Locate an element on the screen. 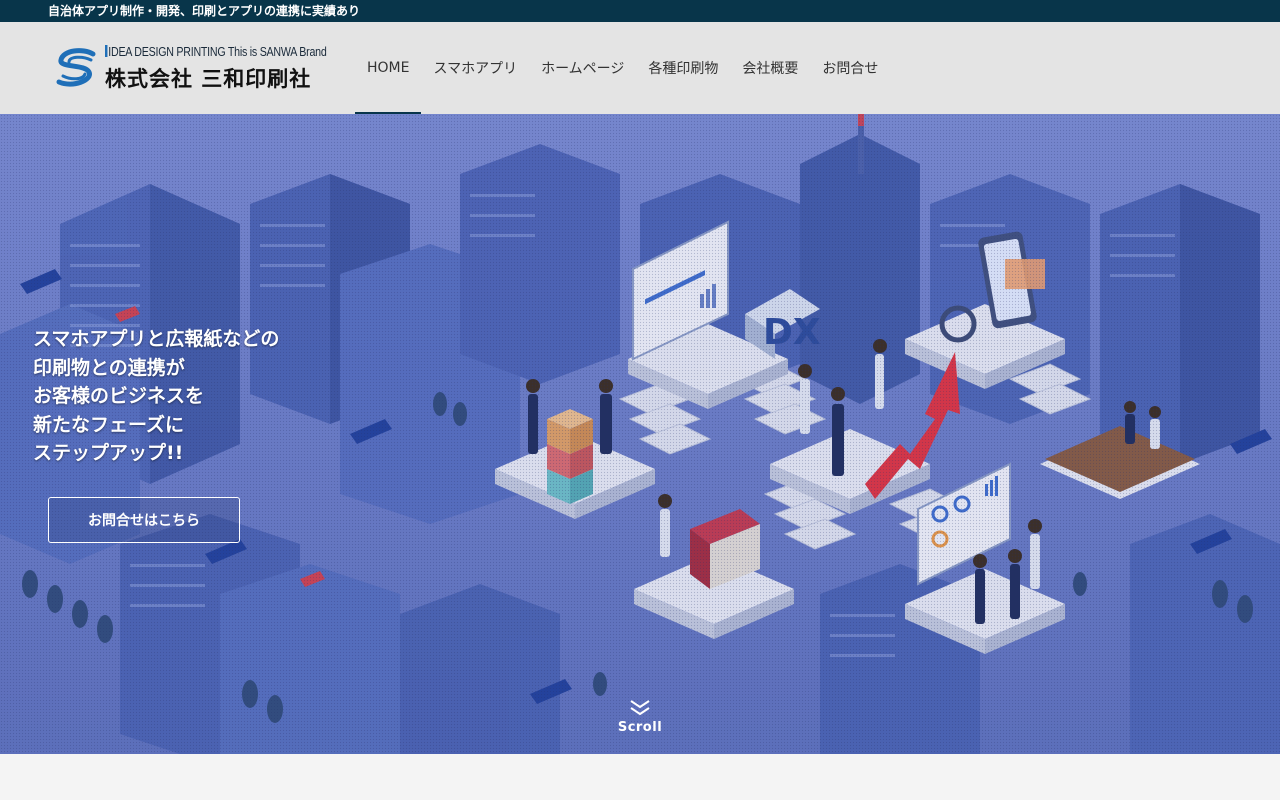 This screenshot has height=800, width=1280. nav-label: スマホアプリ is located at coordinates (475, 69).